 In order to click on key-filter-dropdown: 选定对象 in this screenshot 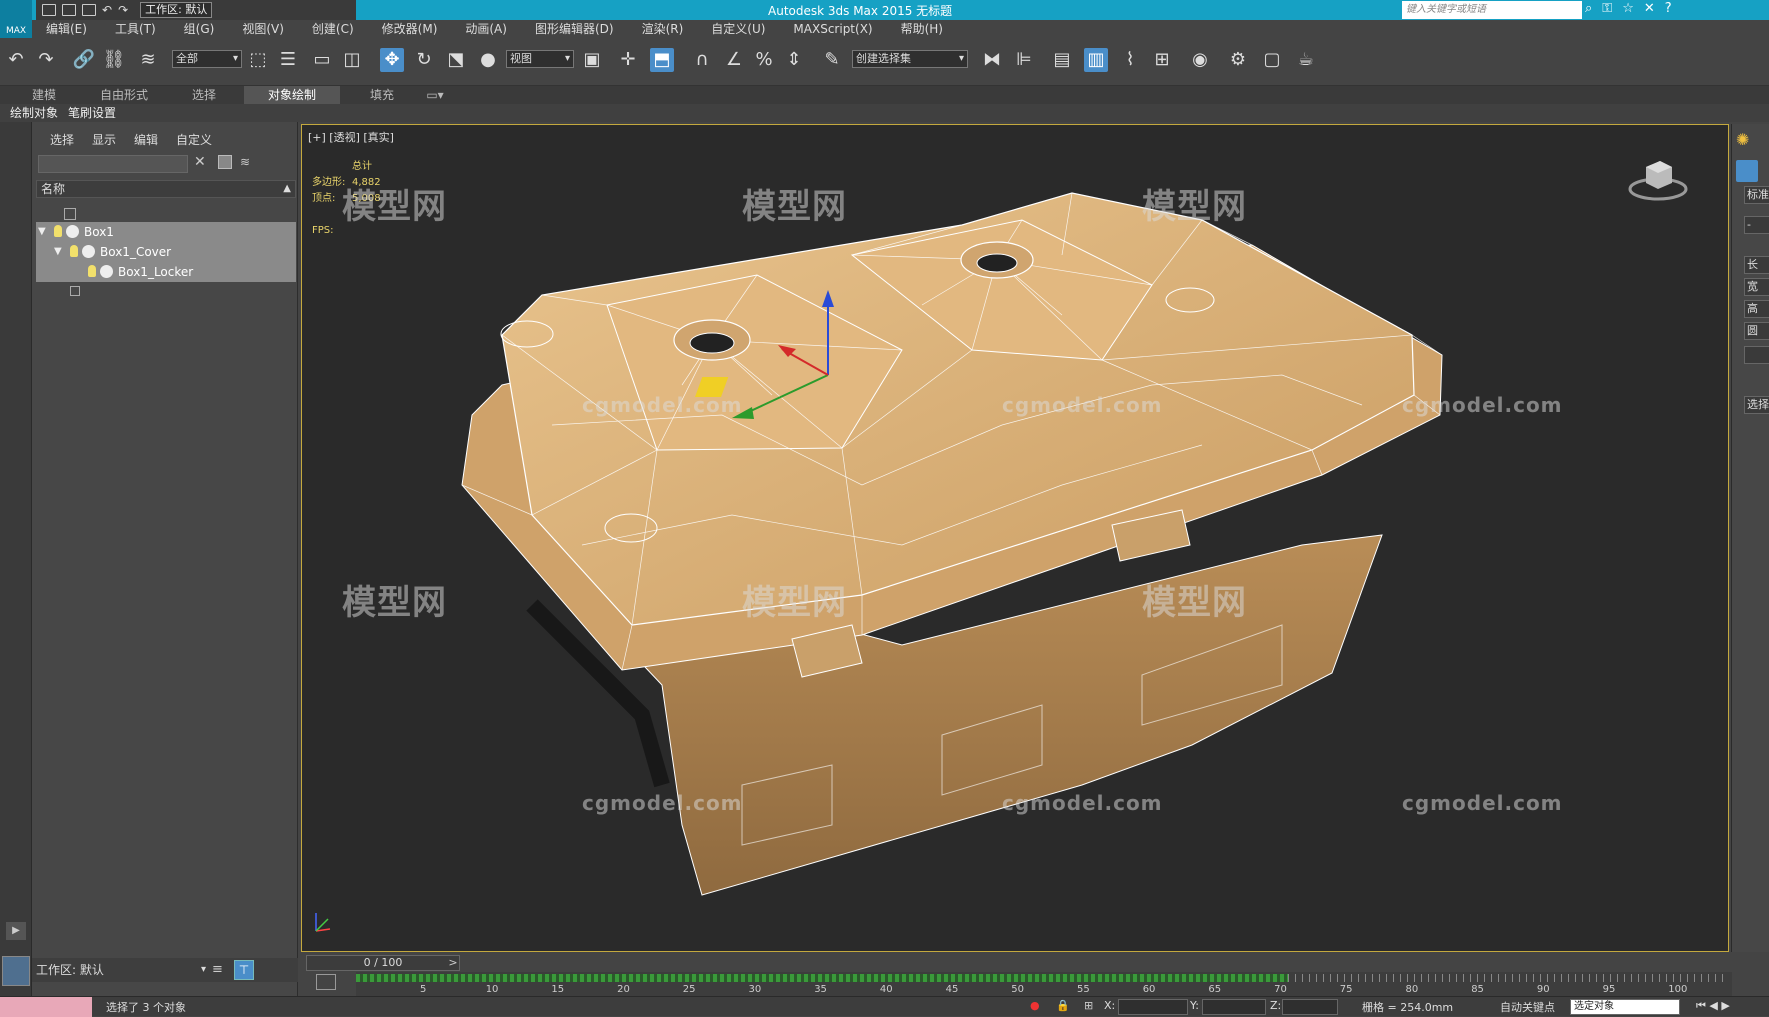, I will do `click(1625, 1007)`.